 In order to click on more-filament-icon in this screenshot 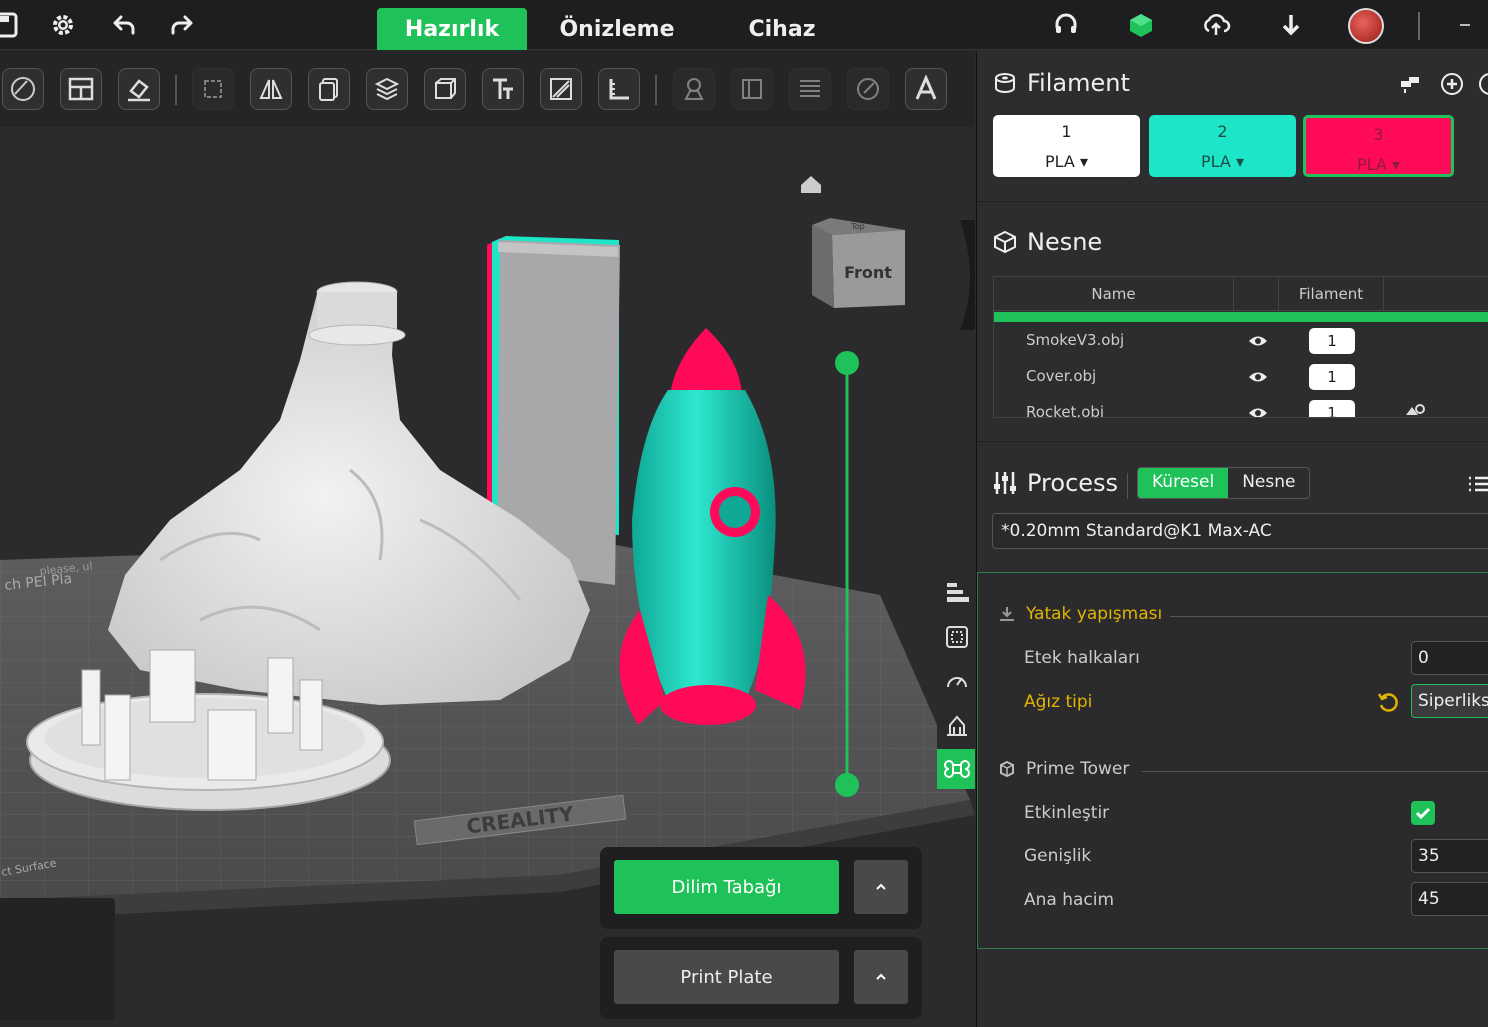, I will do `click(1482, 86)`.